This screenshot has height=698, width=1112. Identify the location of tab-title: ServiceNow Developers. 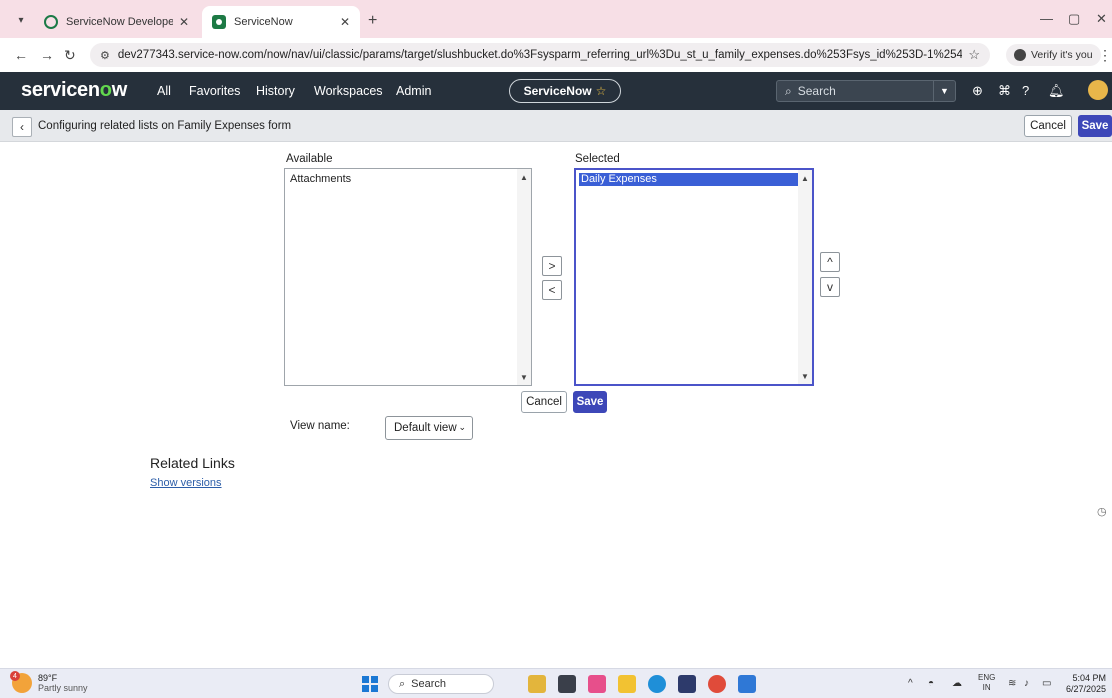
(119, 22).